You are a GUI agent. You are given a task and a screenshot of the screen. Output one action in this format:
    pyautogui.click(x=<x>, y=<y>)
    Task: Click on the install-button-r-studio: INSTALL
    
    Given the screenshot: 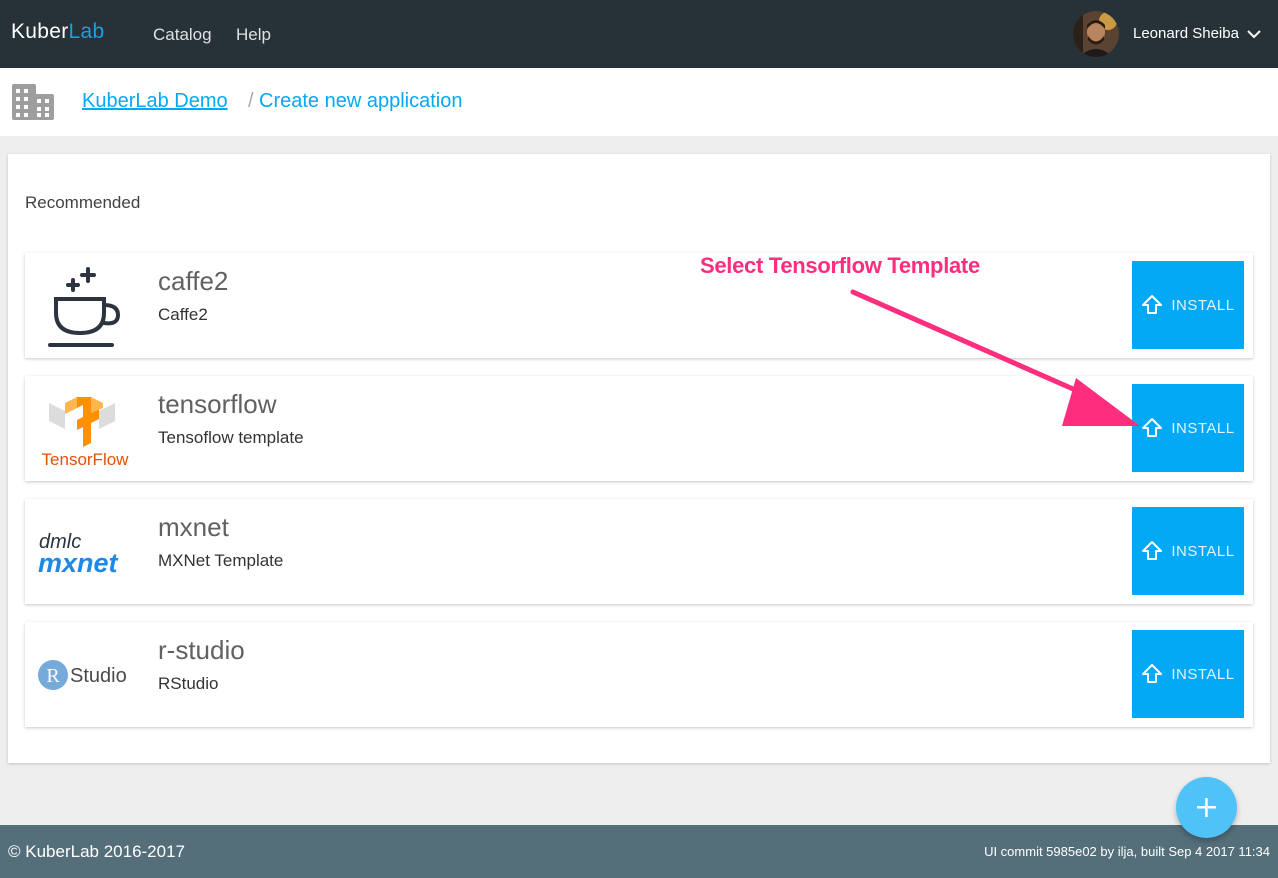 What is the action you would take?
    pyautogui.click(x=1188, y=674)
    